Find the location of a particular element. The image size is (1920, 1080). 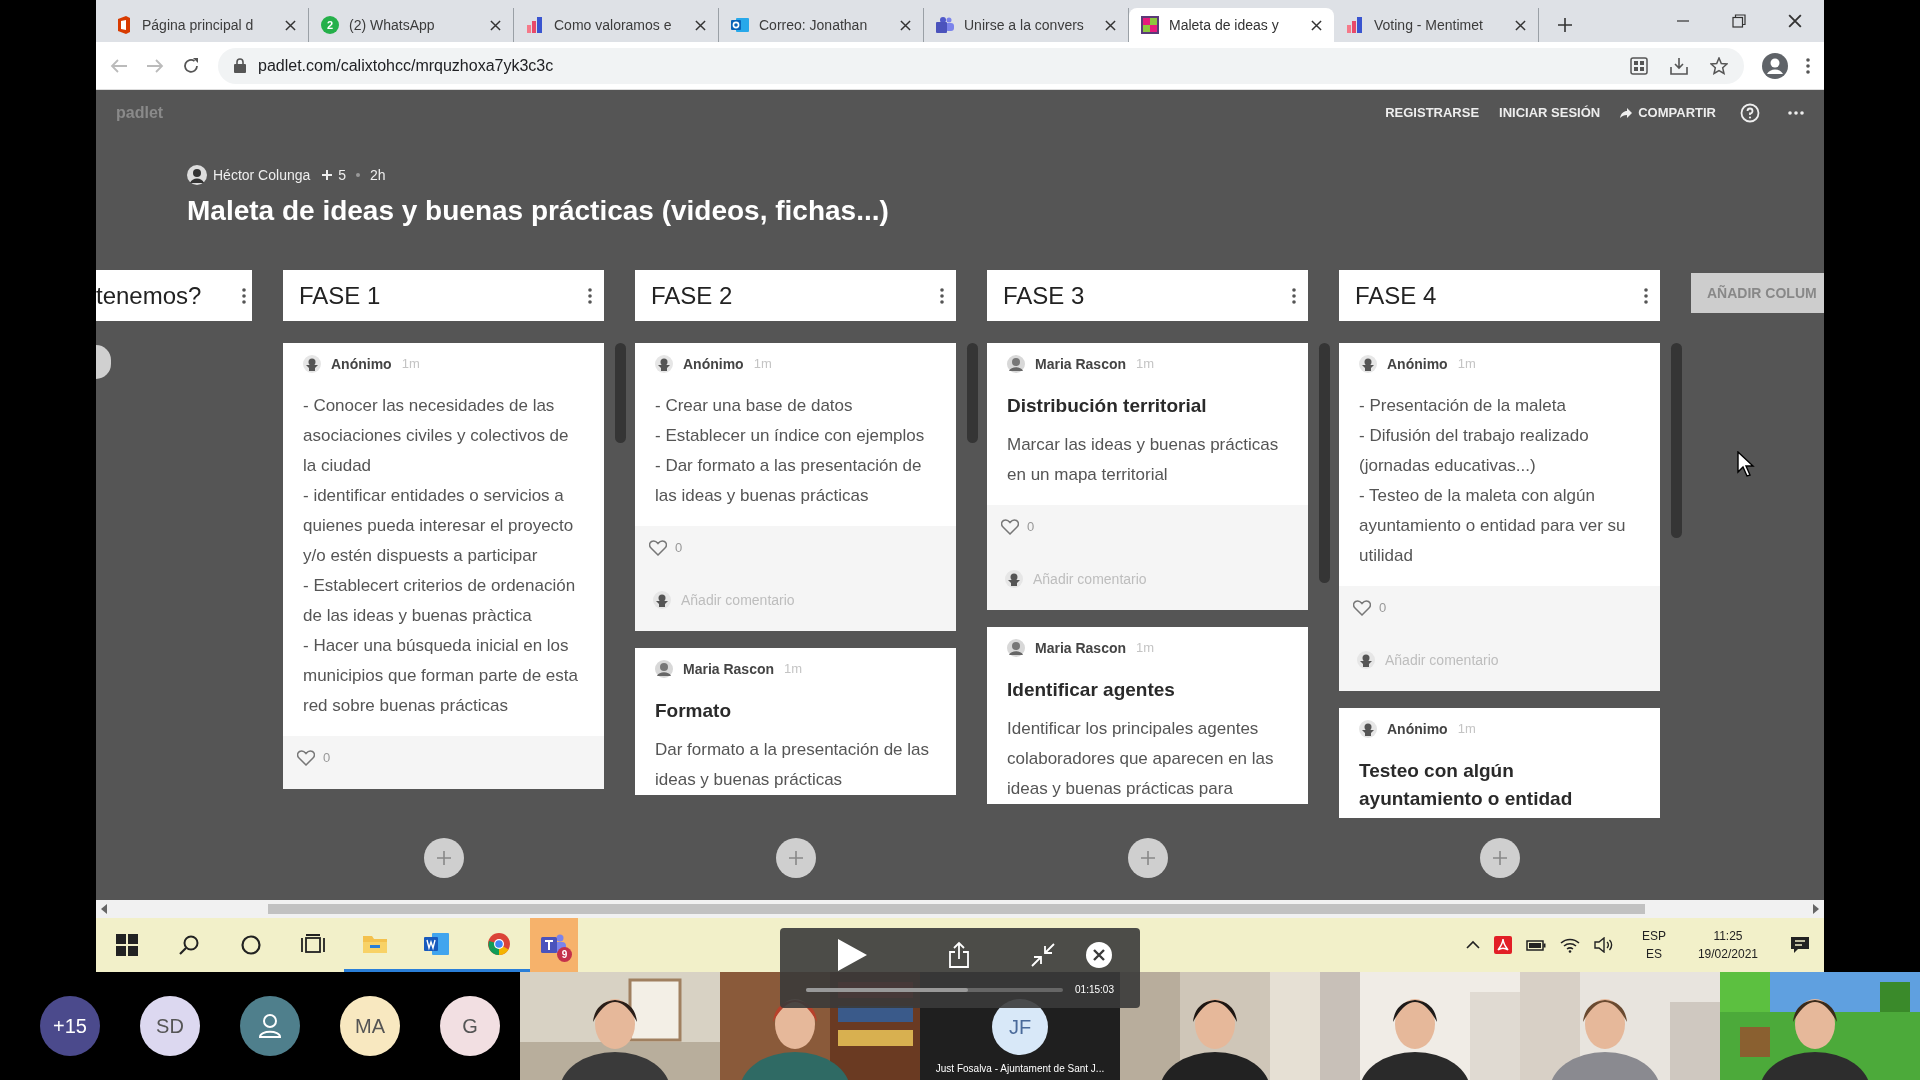

header-link: COMPARTIR is located at coordinates (1668, 112).